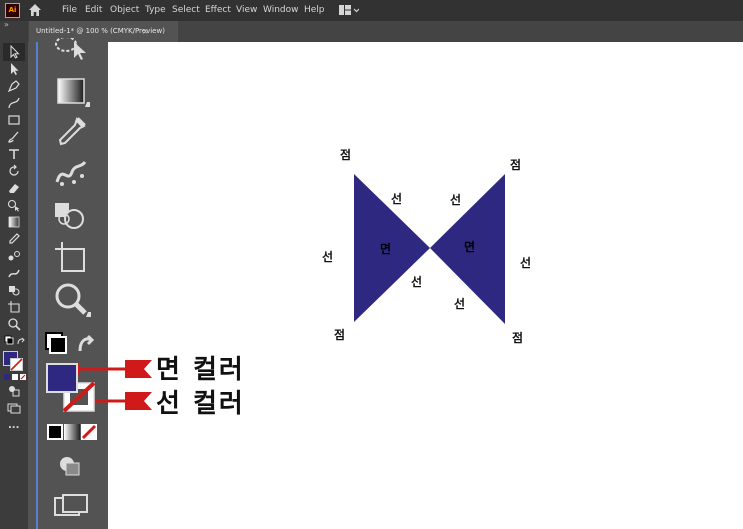  What do you see at coordinates (14, 256) in the screenshot?
I see `blend-icon` at bounding box center [14, 256].